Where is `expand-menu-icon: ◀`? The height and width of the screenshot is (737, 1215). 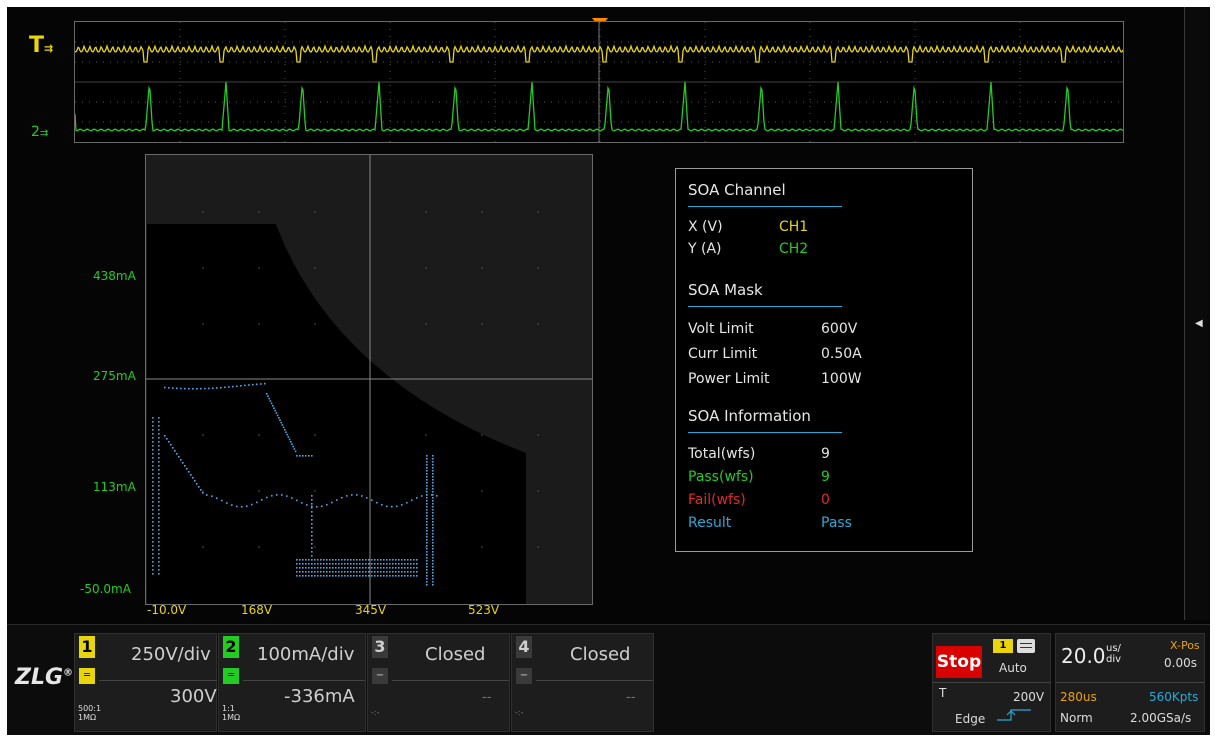 expand-menu-icon: ◀ is located at coordinates (1199, 323).